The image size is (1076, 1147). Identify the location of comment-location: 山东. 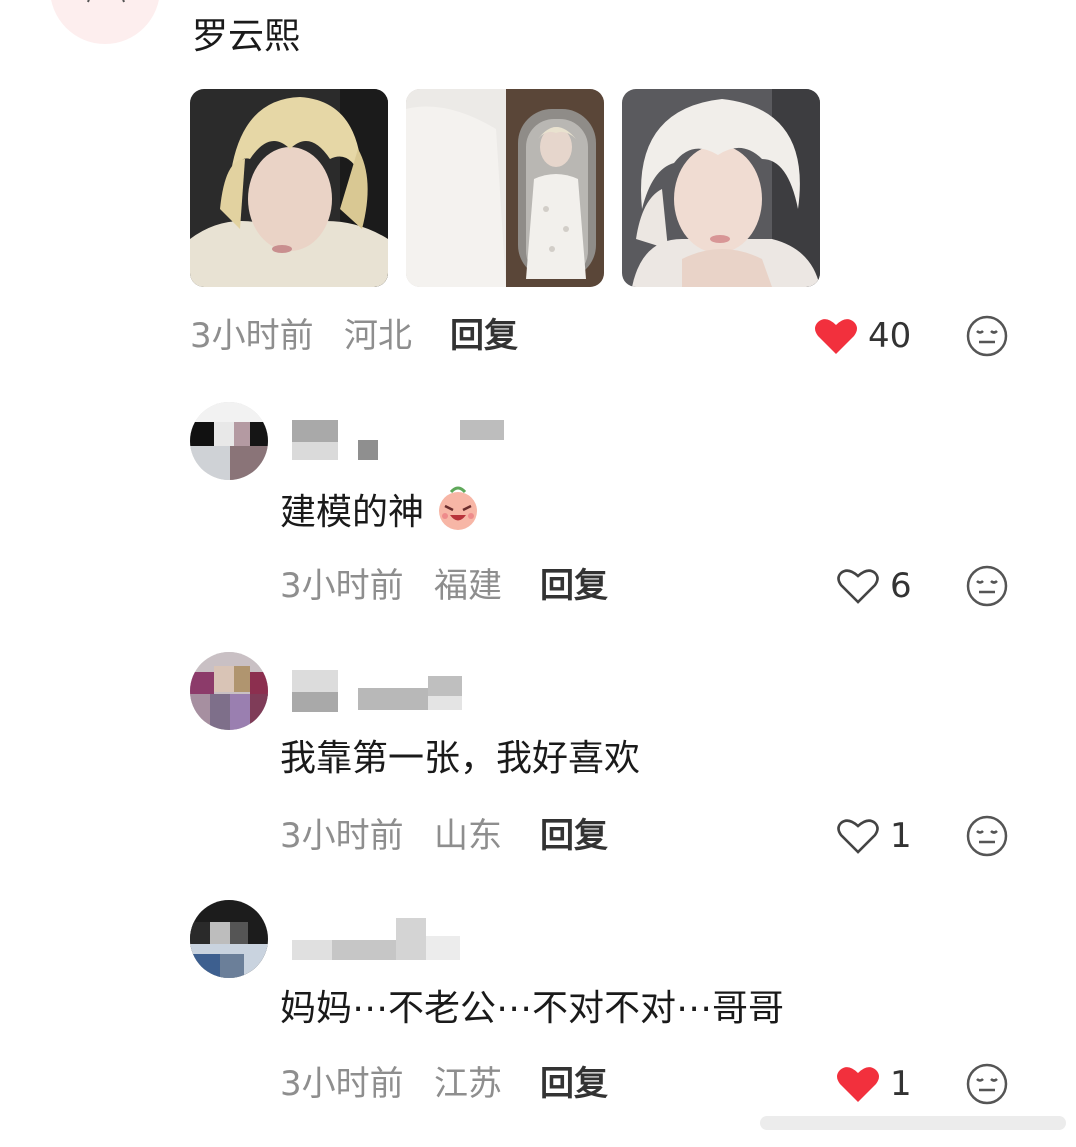
(468, 836).